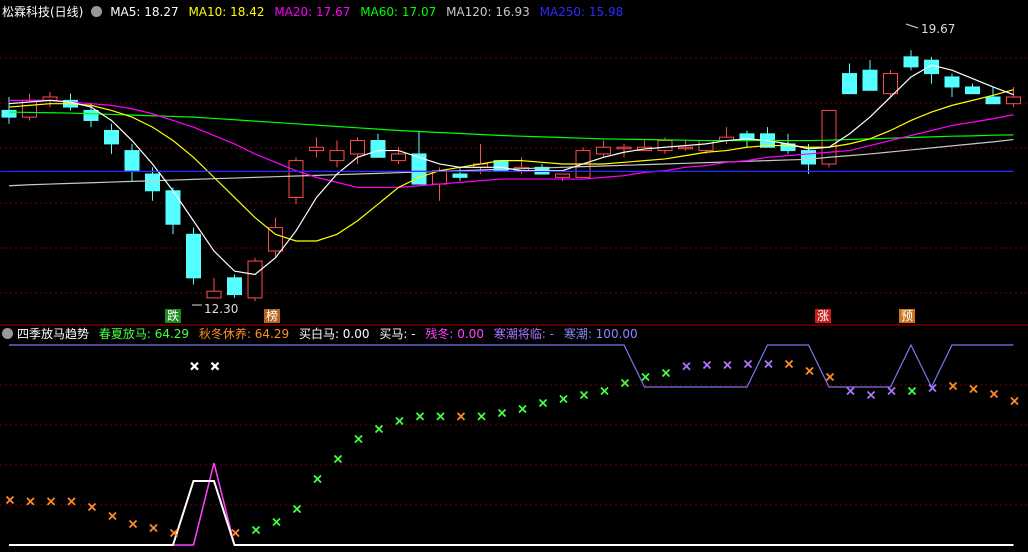 This screenshot has width=1028, height=552. What do you see at coordinates (97, 11) in the screenshot?
I see `settings-icon` at bounding box center [97, 11].